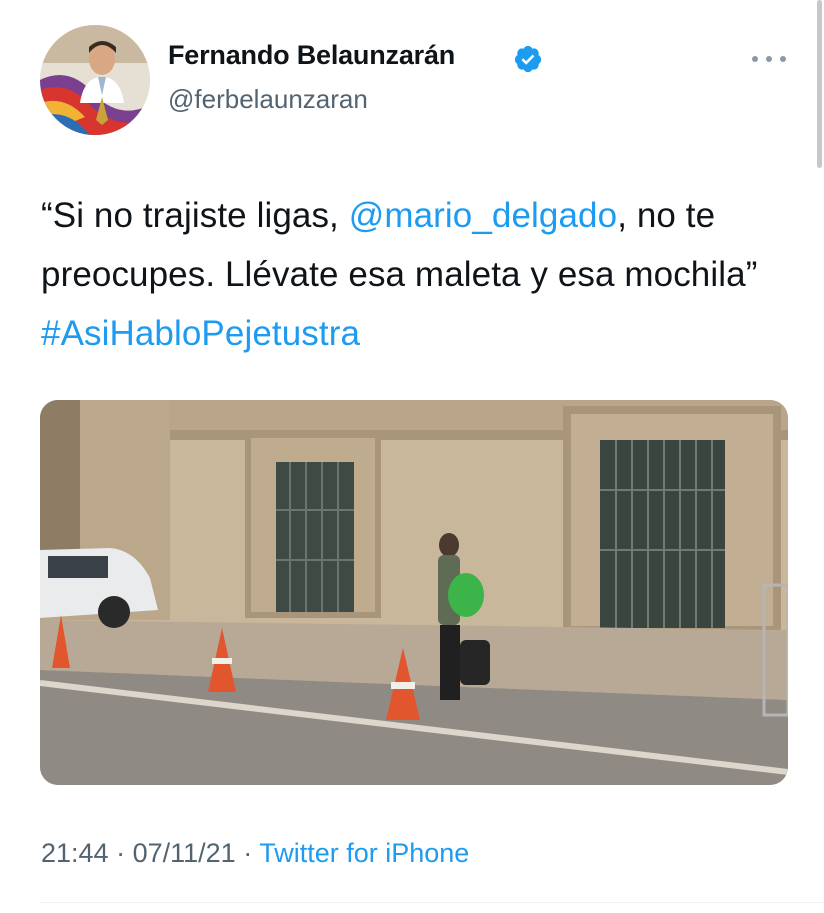 The image size is (824, 913). What do you see at coordinates (432, 902) in the screenshot?
I see `divider` at bounding box center [432, 902].